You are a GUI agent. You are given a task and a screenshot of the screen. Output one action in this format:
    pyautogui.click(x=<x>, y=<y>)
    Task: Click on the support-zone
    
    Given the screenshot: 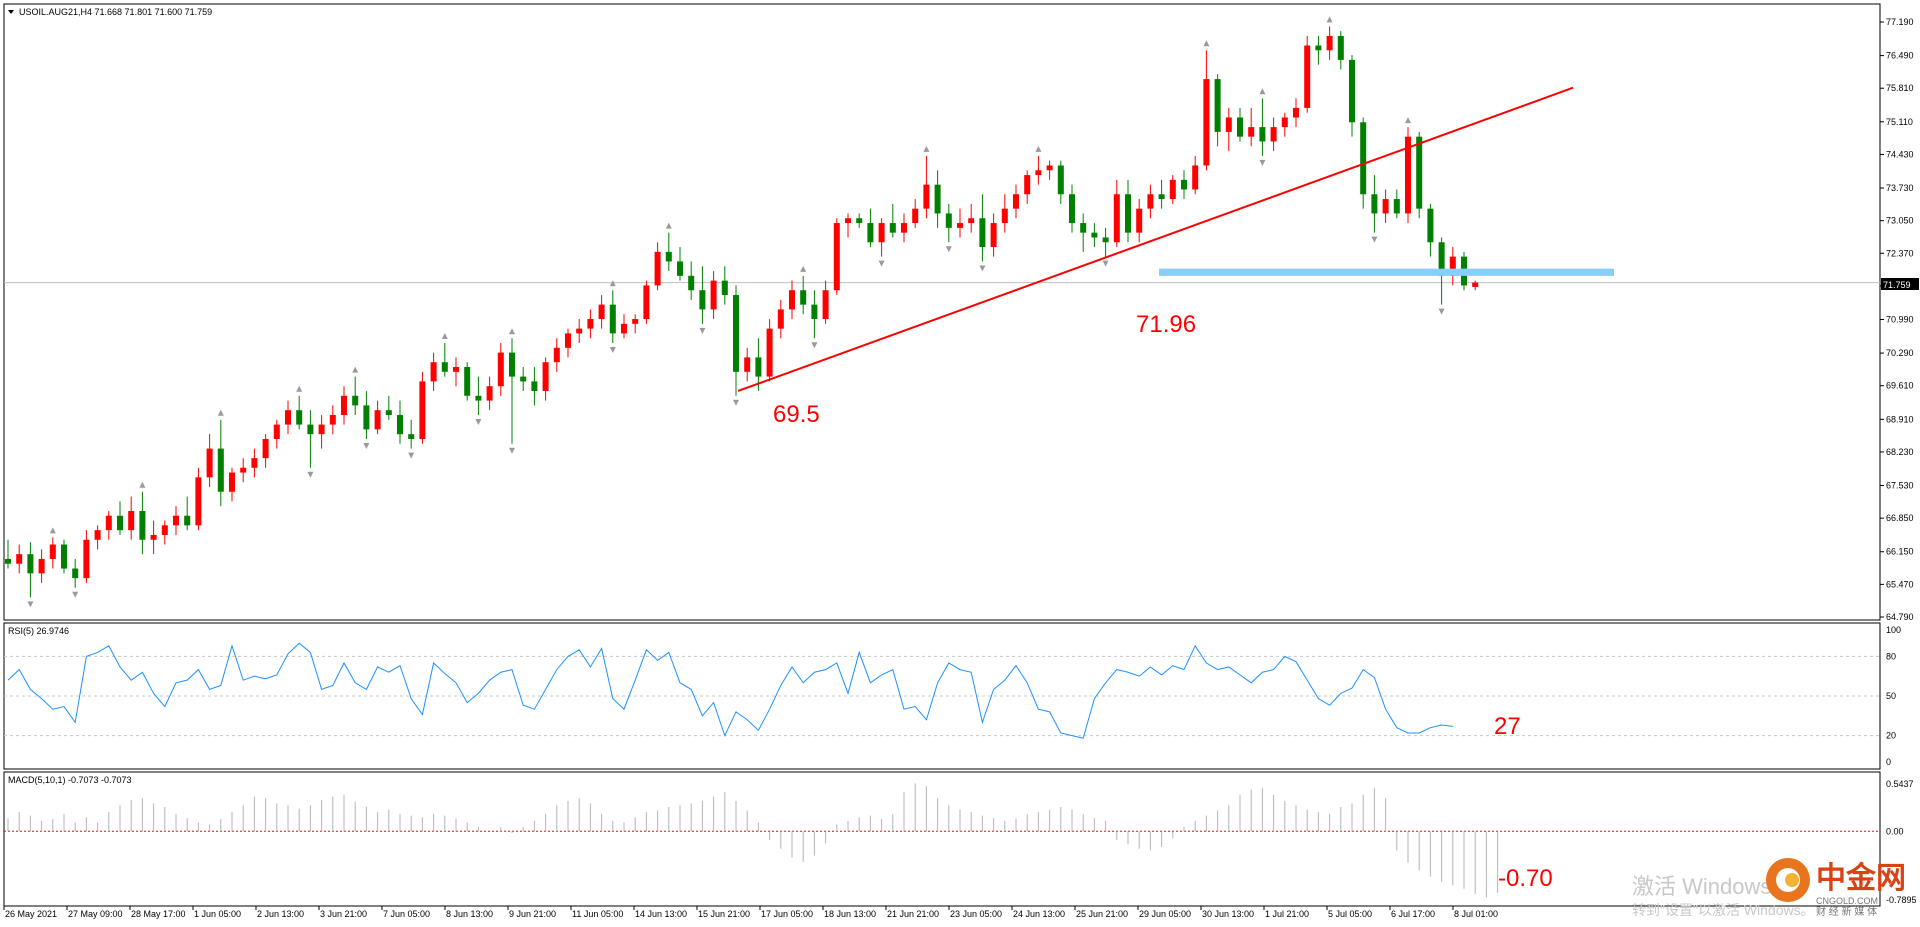 What is the action you would take?
    pyautogui.click(x=1386, y=272)
    